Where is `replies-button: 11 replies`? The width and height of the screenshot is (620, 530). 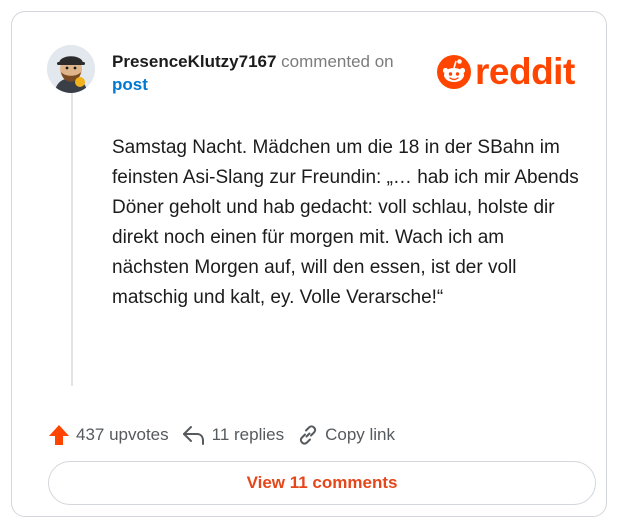 replies-button: 11 replies is located at coordinates (233, 435).